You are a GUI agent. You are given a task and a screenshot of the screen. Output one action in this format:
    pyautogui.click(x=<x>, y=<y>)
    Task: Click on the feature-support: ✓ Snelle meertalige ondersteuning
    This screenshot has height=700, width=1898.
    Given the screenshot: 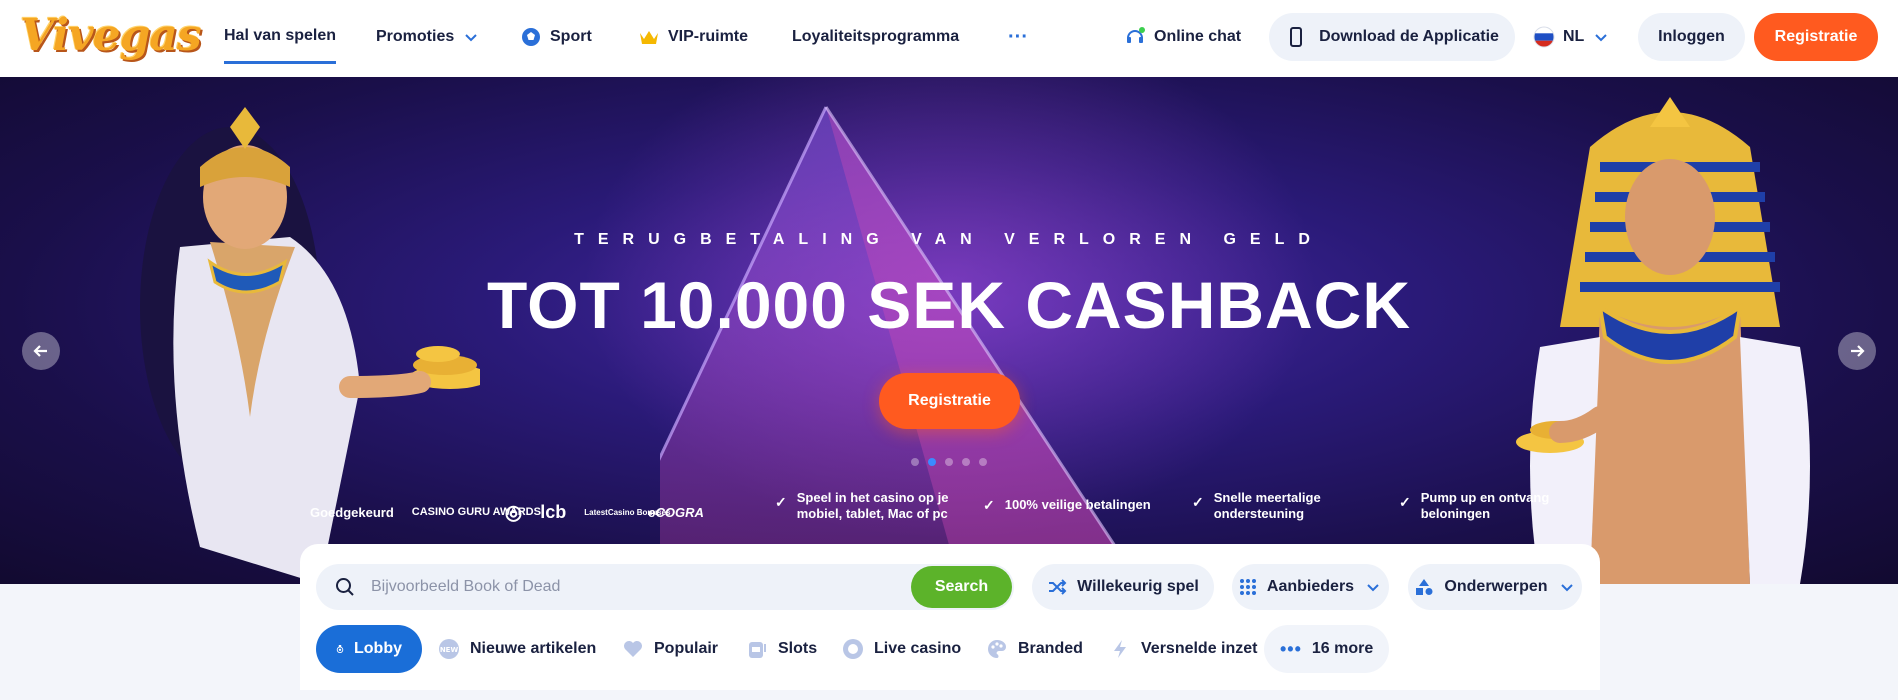 What is the action you would take?
    pyautogui.click(x=1256, y=506)
    